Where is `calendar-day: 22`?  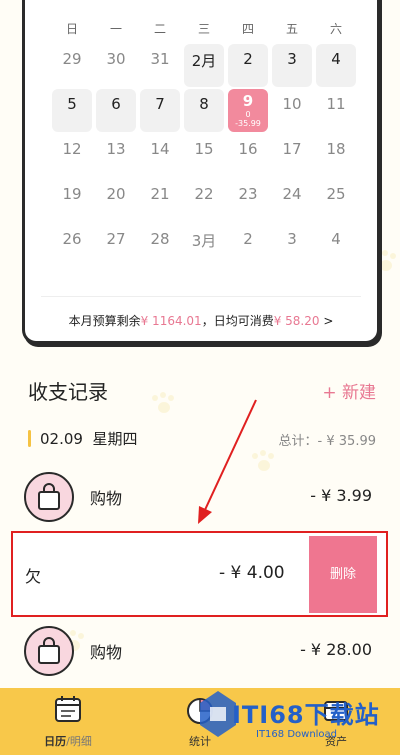
calendar-day: 22 is located at coordinates (204, 201).